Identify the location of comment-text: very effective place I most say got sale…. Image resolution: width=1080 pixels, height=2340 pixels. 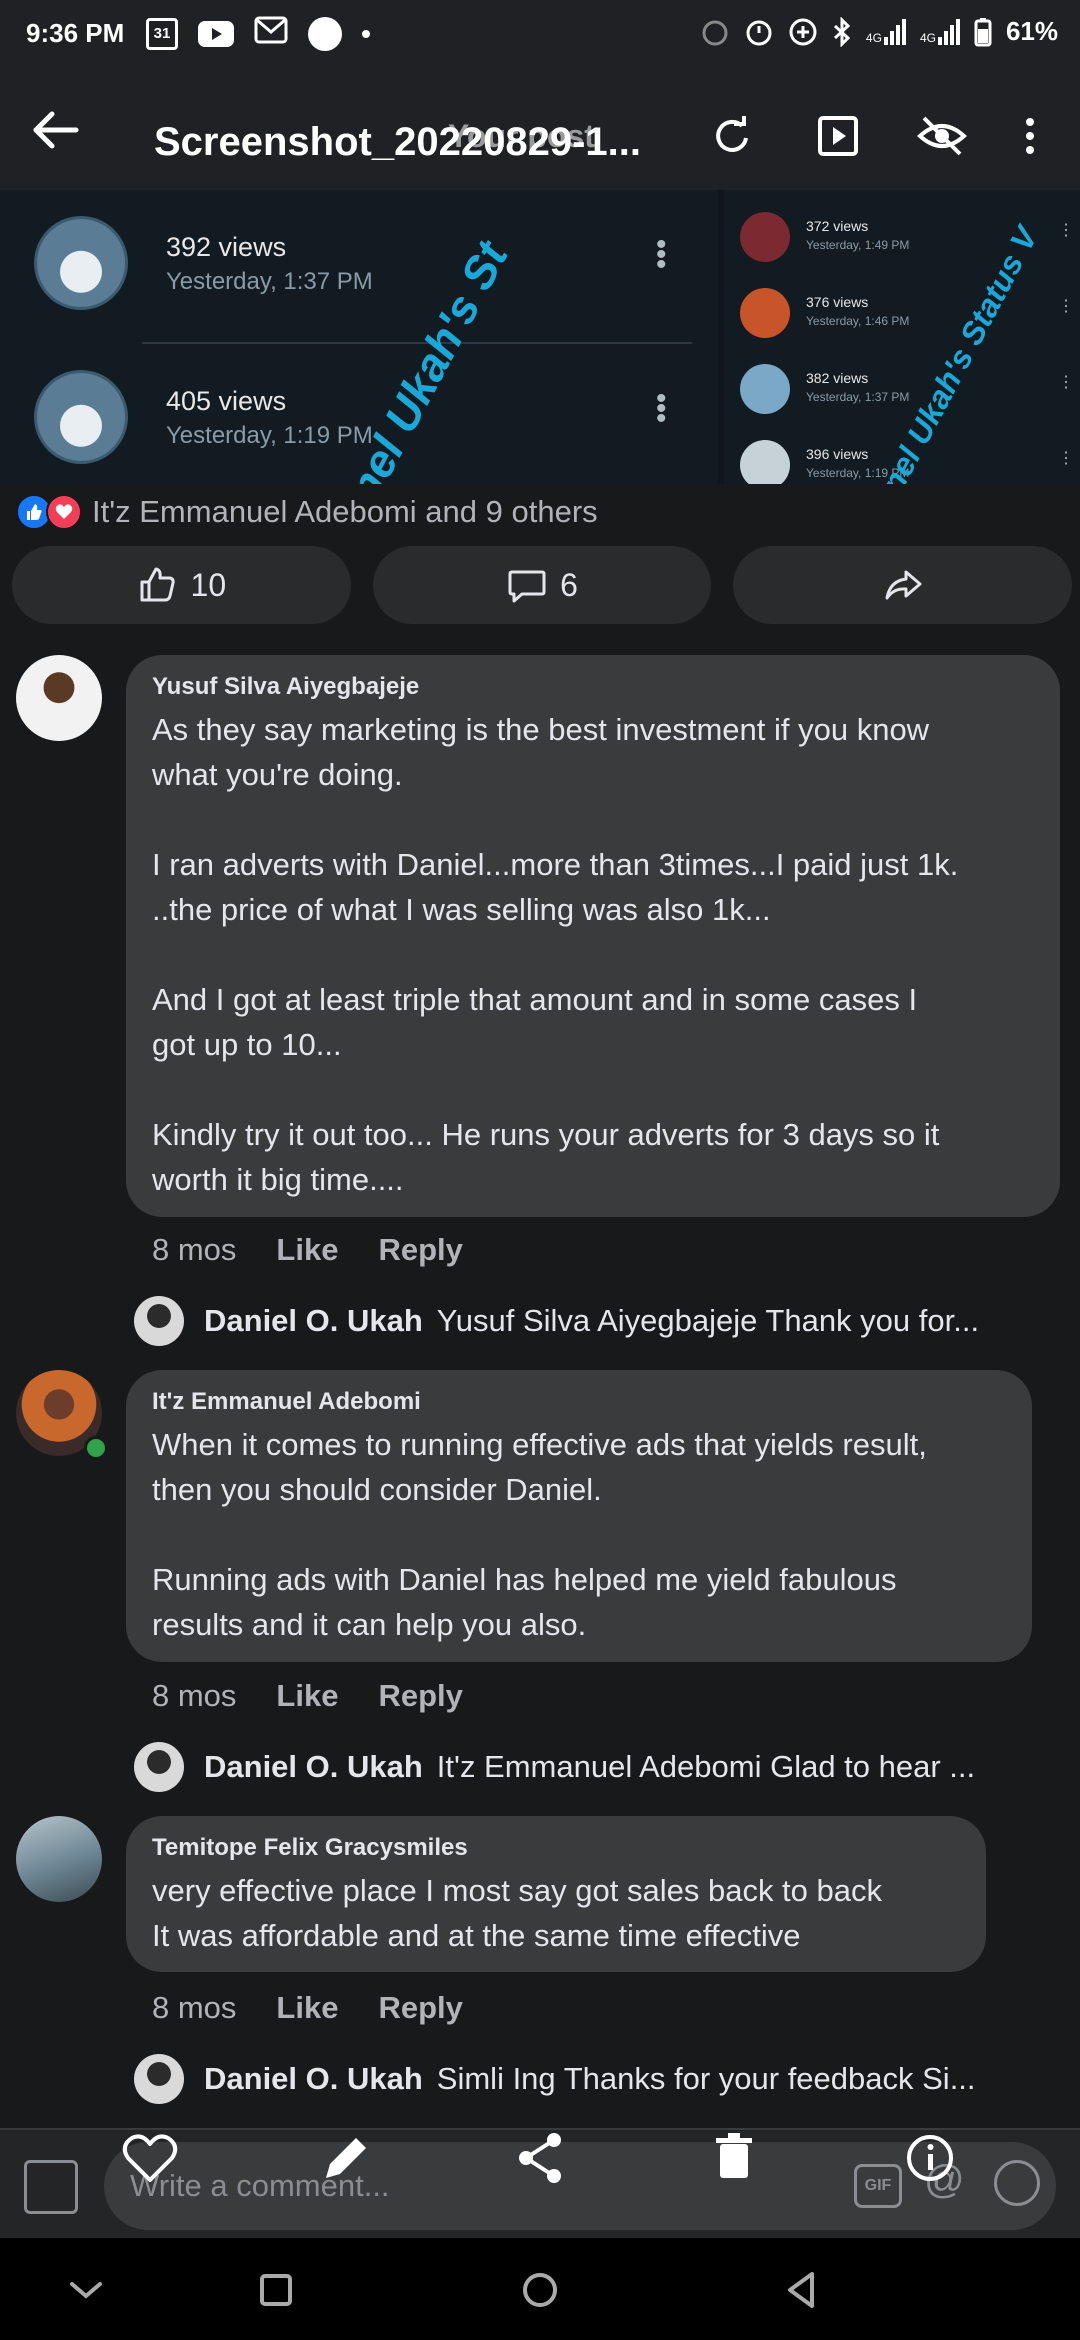
(517, 1913).